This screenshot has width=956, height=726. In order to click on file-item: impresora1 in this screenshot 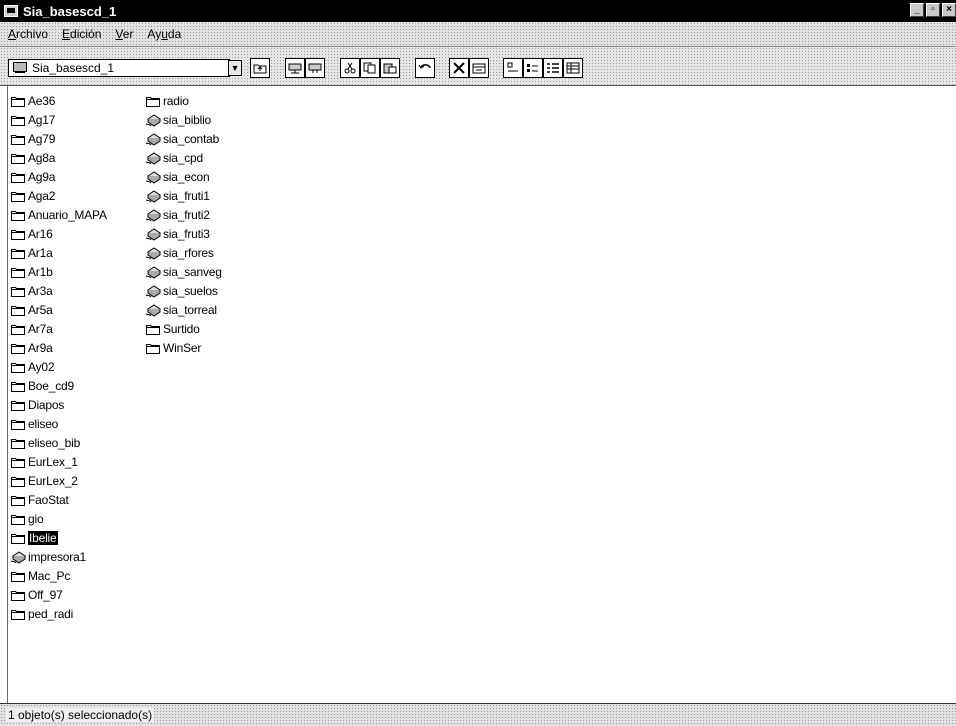, I will do `click(58, 556)`.